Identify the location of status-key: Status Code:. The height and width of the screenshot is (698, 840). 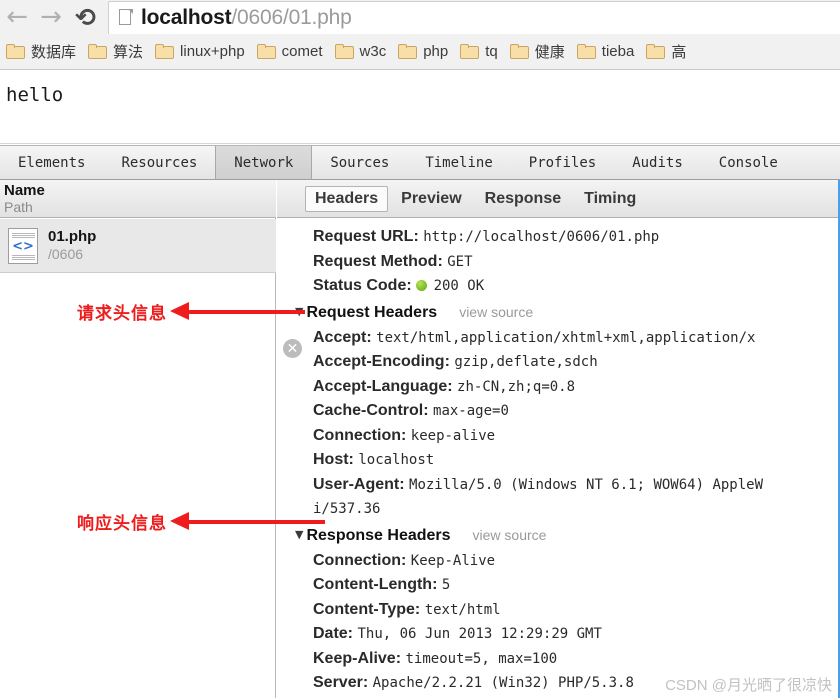
(362, 285).